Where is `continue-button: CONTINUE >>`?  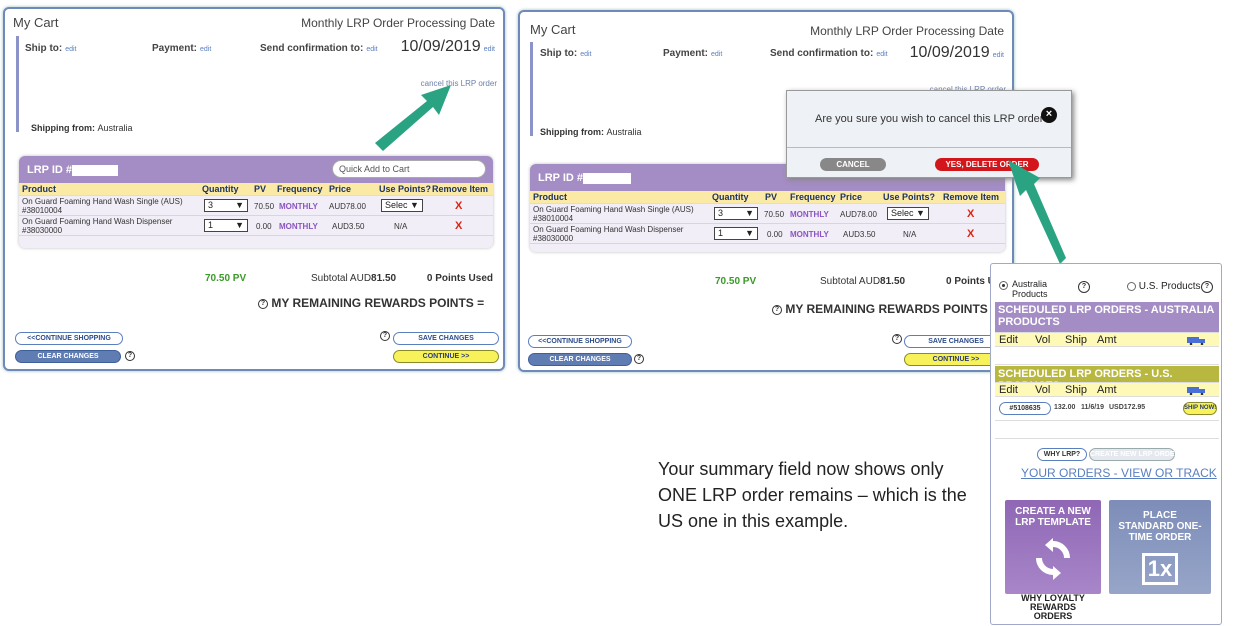 continue-button: CONTINUE >> is located at coordinates (446, 356).